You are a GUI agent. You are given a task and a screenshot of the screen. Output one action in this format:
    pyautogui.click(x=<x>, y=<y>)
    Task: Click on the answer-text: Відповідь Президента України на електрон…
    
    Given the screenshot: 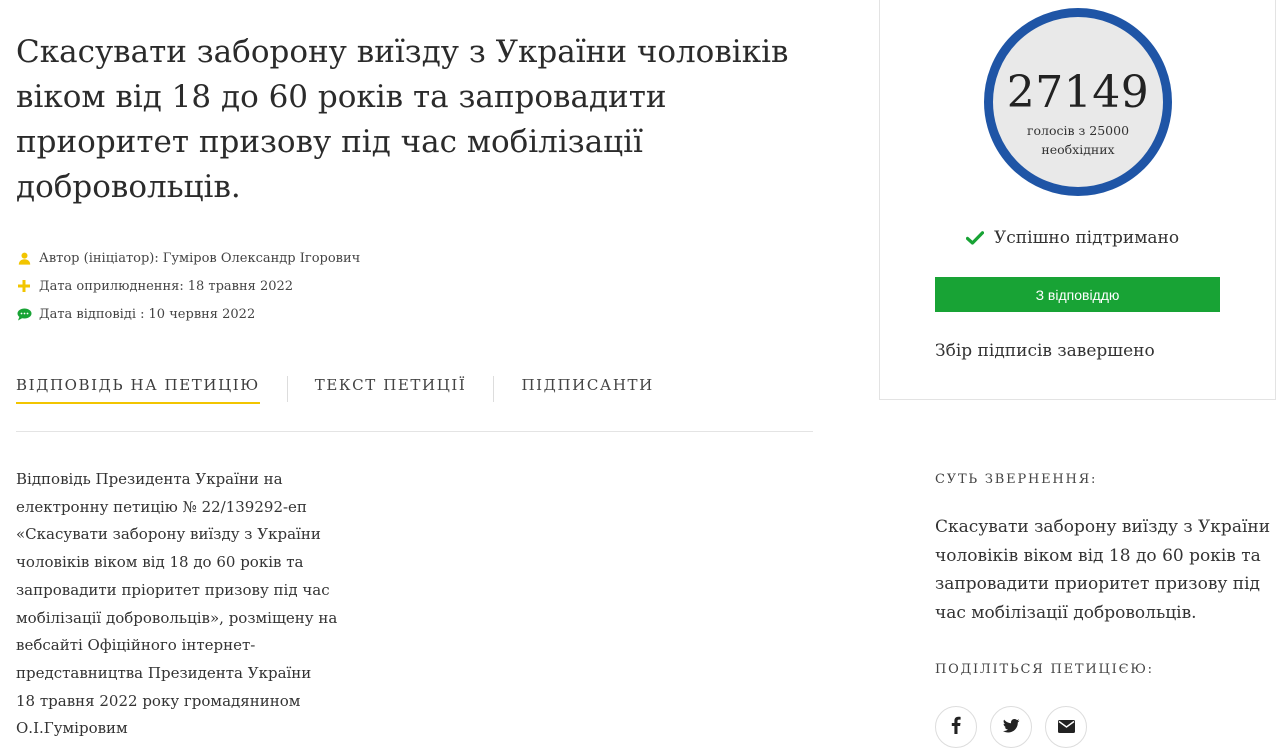 What is the action you would take?
    pyautogui.click(x=177, y=604)
    